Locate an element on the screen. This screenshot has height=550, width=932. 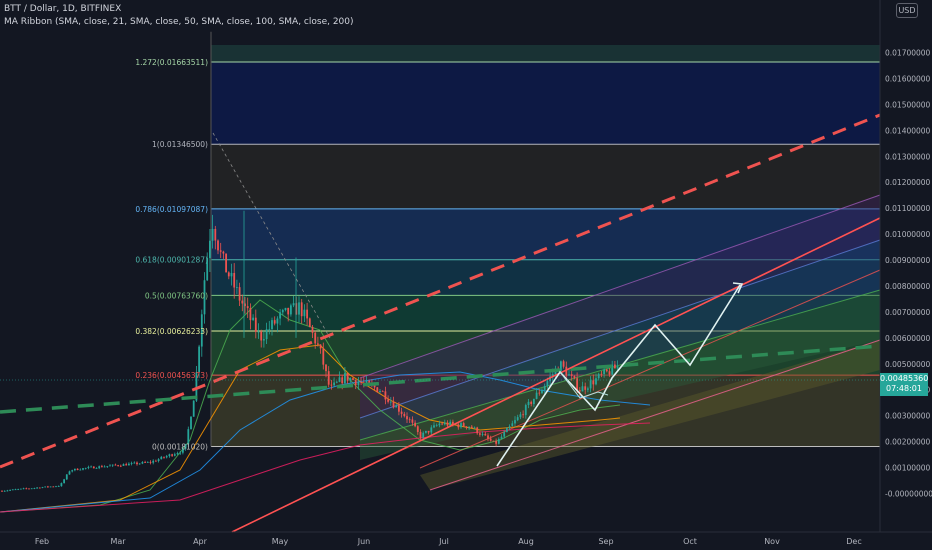
price-tick-label: 0.00200000 is located at coordinates (908, 442).